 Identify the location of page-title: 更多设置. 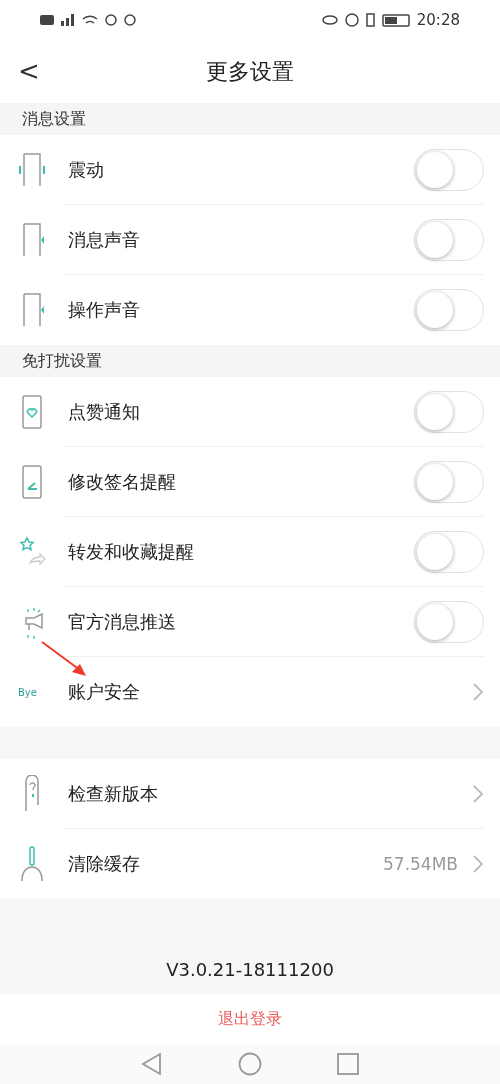
(250, 71).